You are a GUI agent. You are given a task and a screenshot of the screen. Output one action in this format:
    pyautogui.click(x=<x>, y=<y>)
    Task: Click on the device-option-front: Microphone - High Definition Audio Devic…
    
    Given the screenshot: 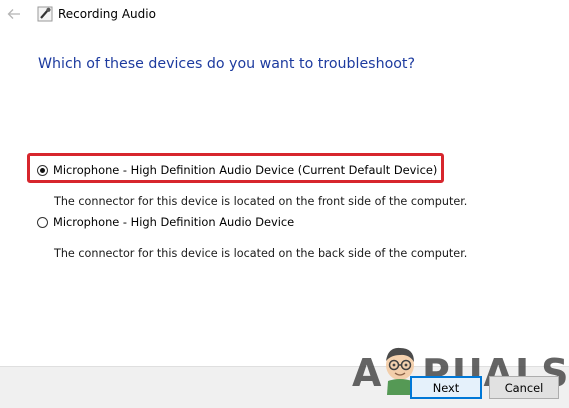 What is the action you would take?
    pyautogui.click(x=237, y=170)
    